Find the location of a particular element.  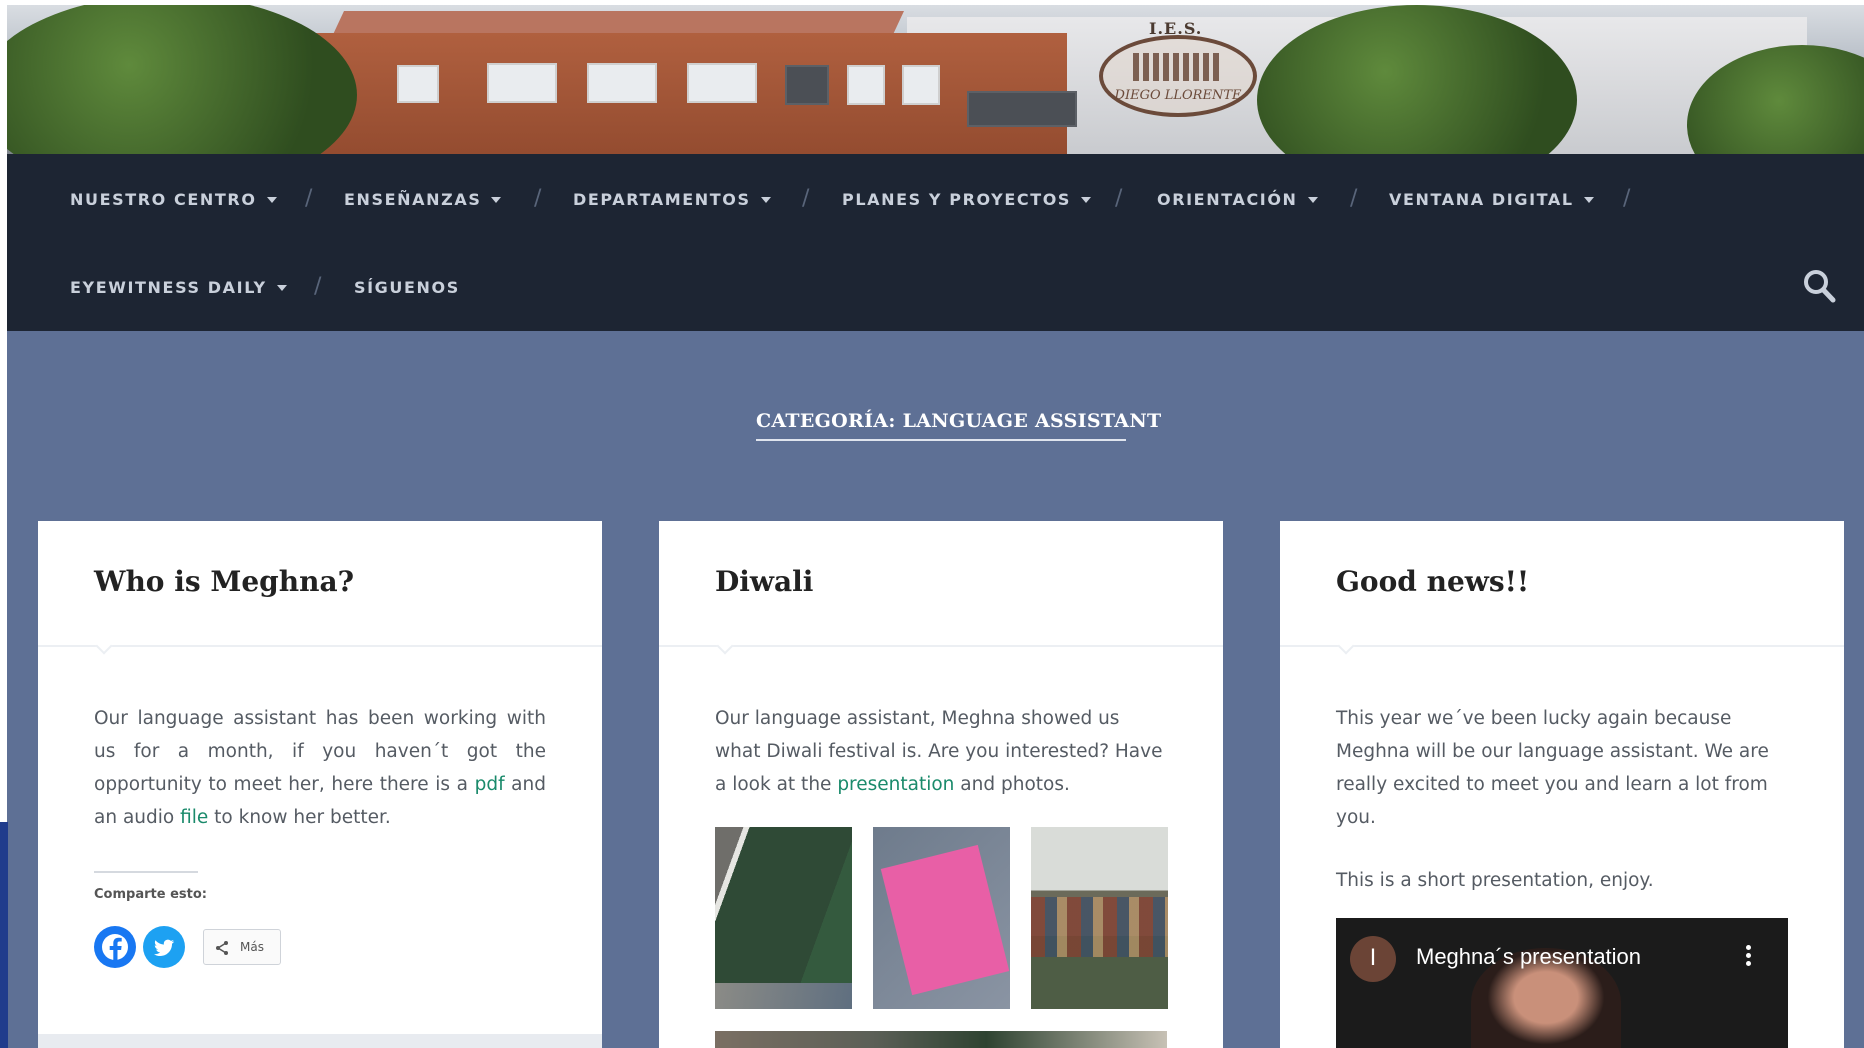

share-icon is located at coordinates (222, 948).